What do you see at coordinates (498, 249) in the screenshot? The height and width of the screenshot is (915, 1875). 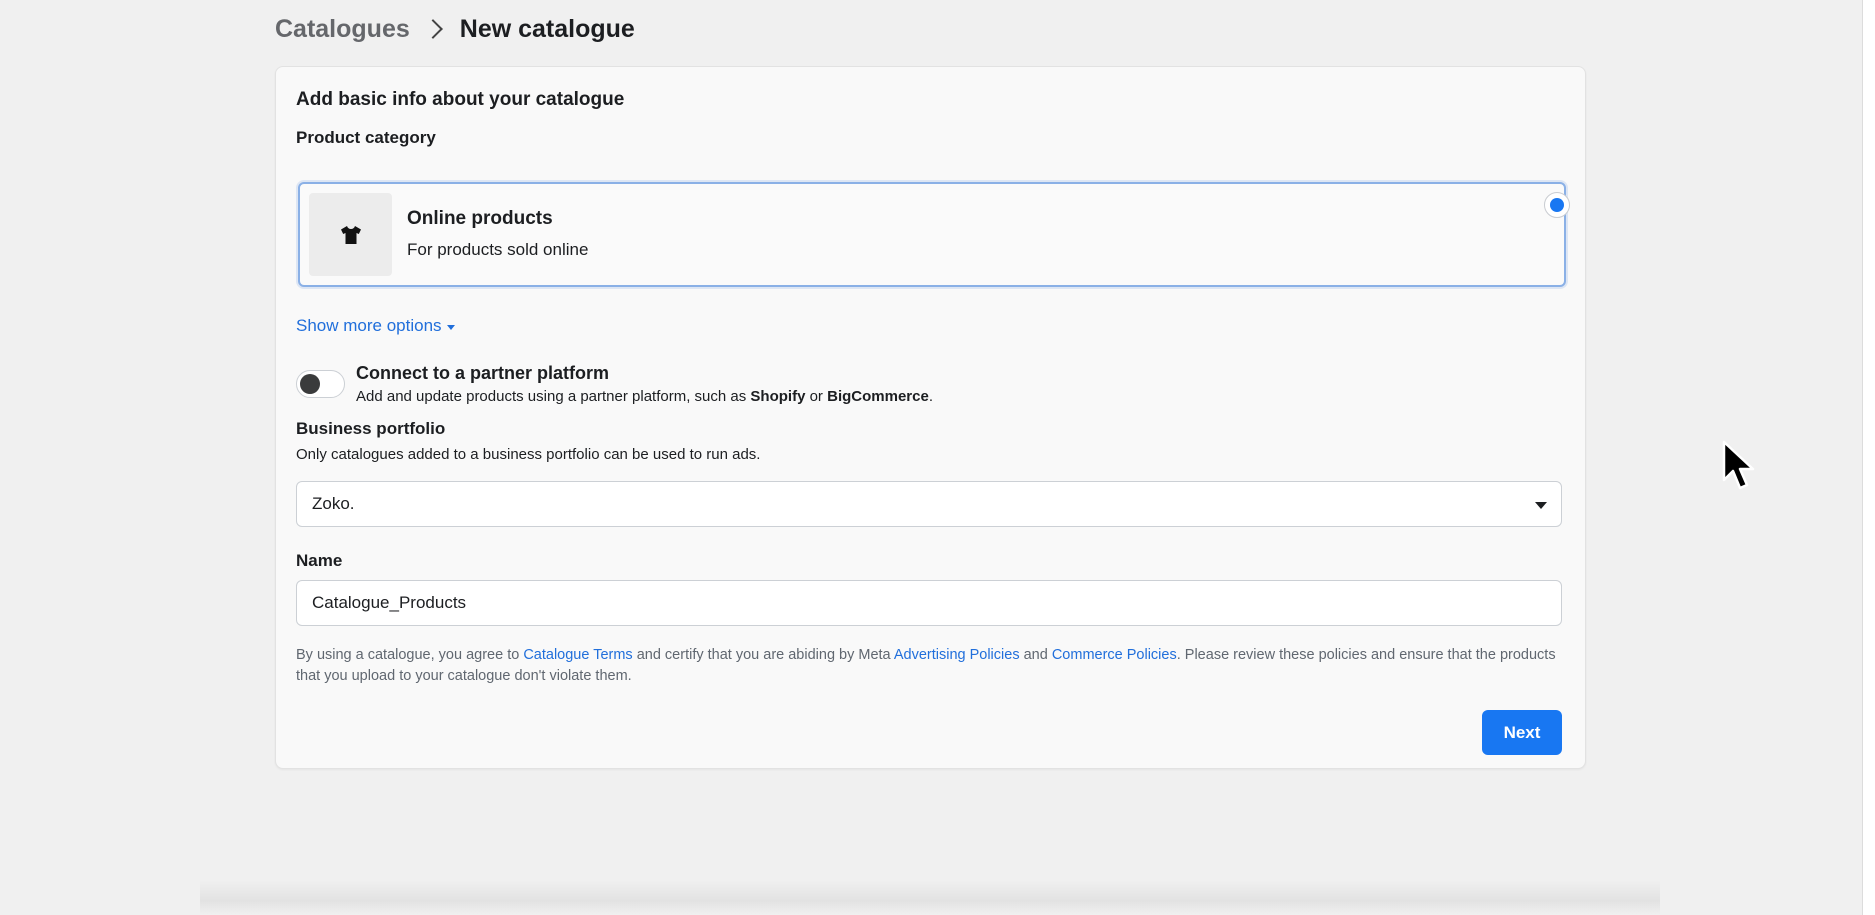 I see `option-description: For products sold online` at bounding box center [498, 249].